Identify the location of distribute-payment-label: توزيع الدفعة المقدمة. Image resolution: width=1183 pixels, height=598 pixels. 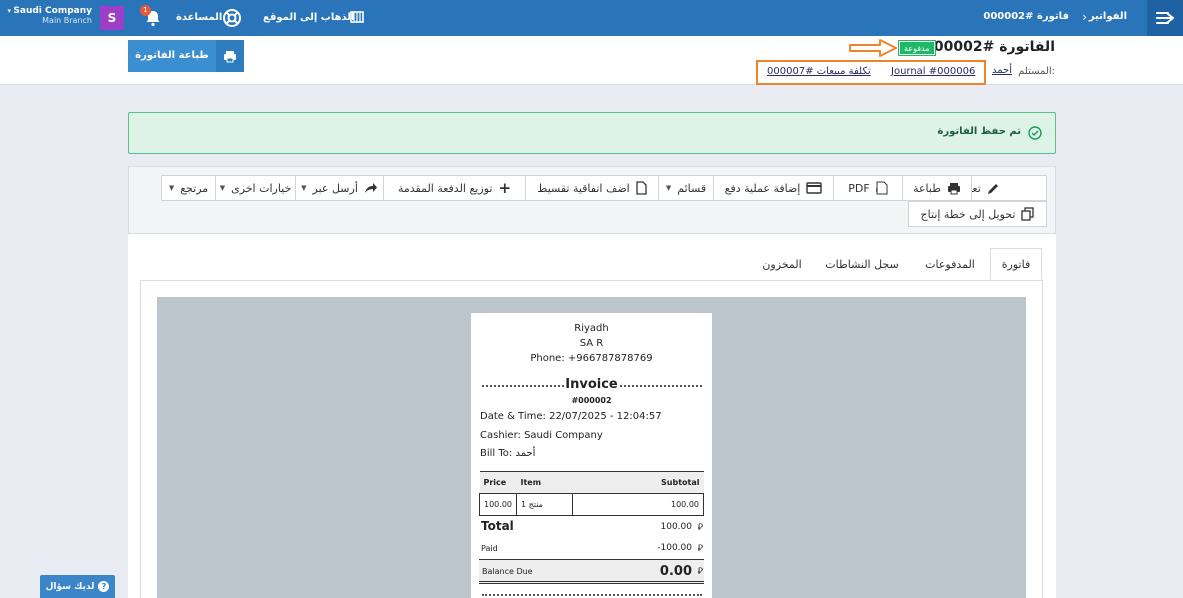
(445, 188).